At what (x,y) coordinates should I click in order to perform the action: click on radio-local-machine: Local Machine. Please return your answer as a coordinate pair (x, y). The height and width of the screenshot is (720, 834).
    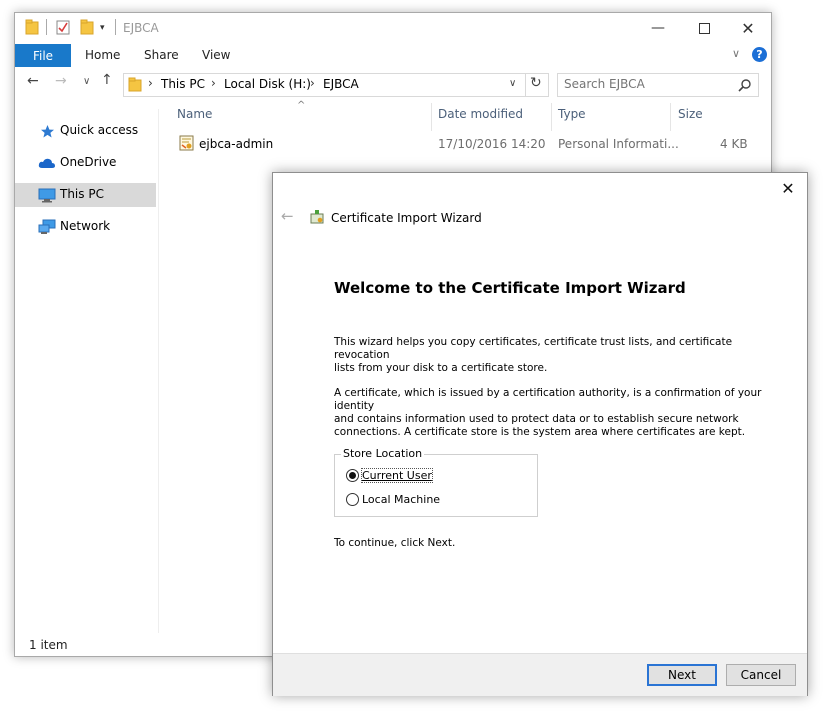
    Looking at the image, I should click on (396, 500).